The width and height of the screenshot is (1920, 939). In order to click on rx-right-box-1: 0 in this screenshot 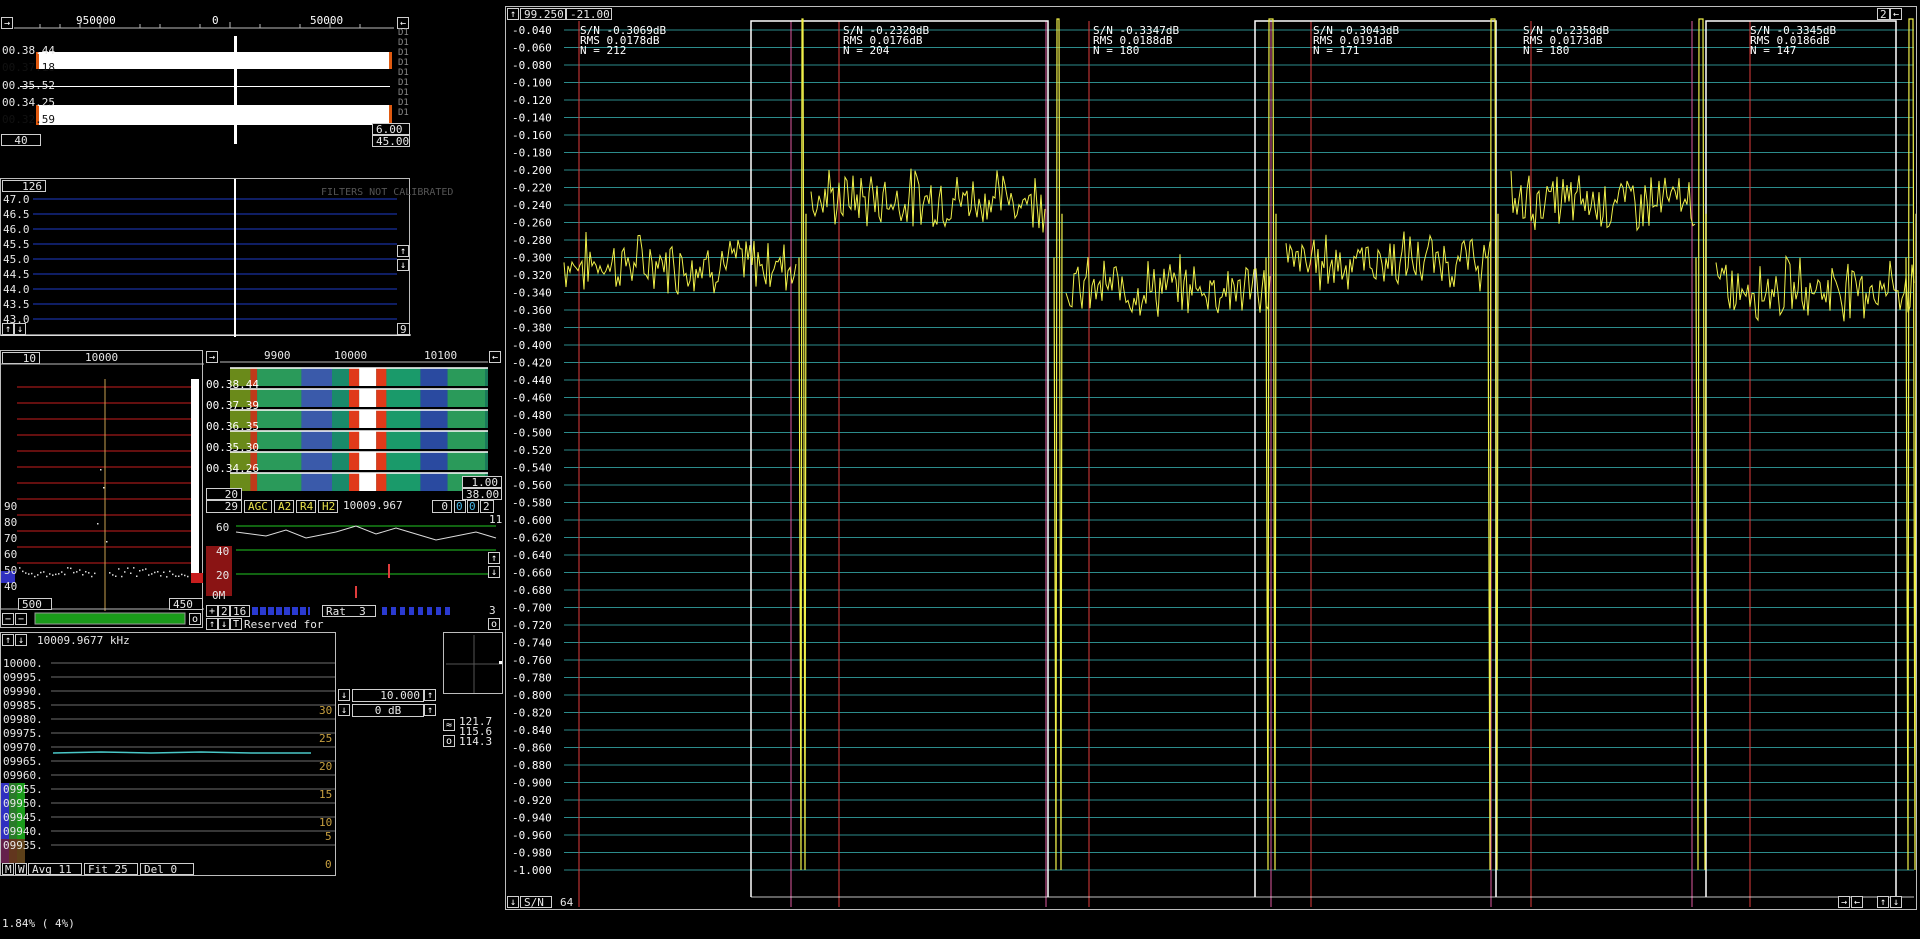, I will do `click(442, 506)`.